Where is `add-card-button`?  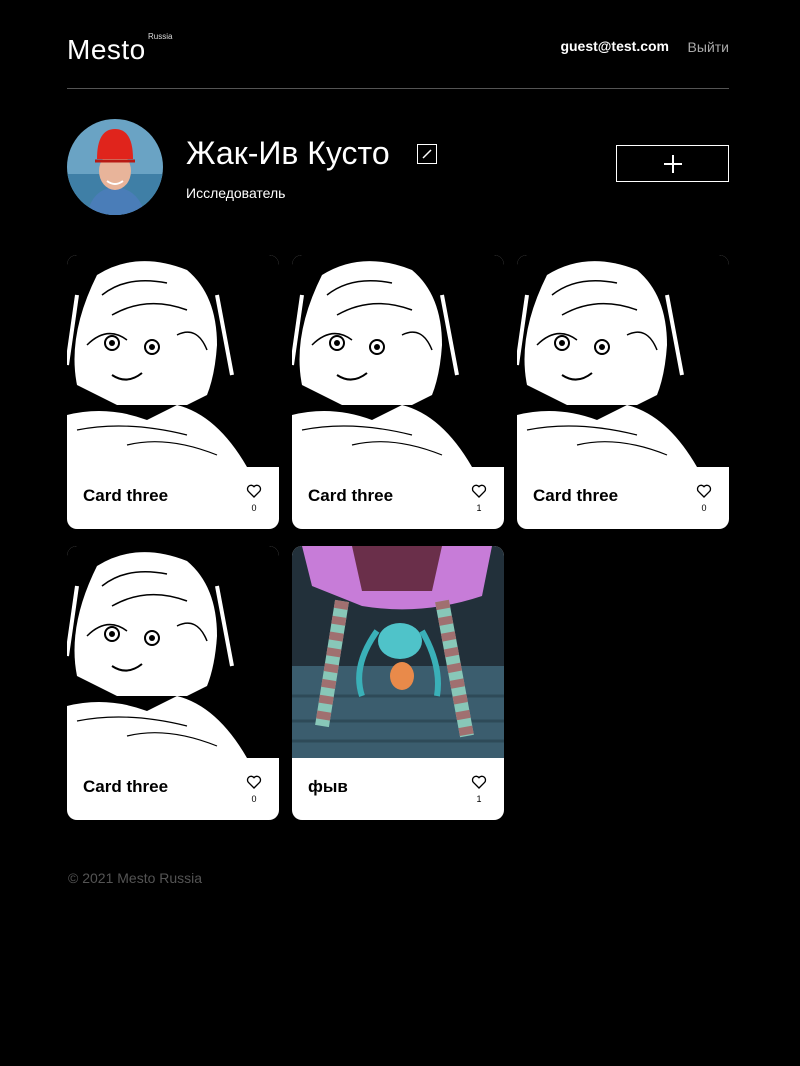 add-card-button is located at coordinates (672, 163).